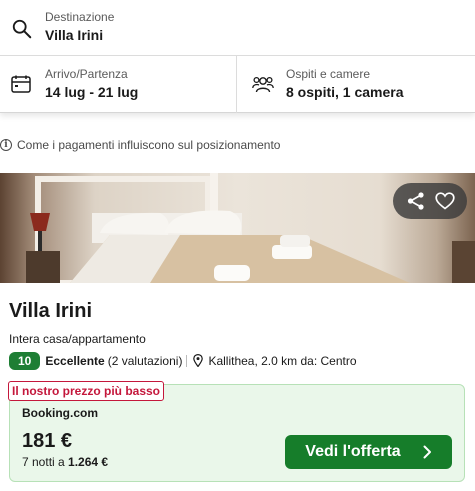  Describe the element at coordinates (263, 84) in the screenshot. I see `guests-icon` at that location.